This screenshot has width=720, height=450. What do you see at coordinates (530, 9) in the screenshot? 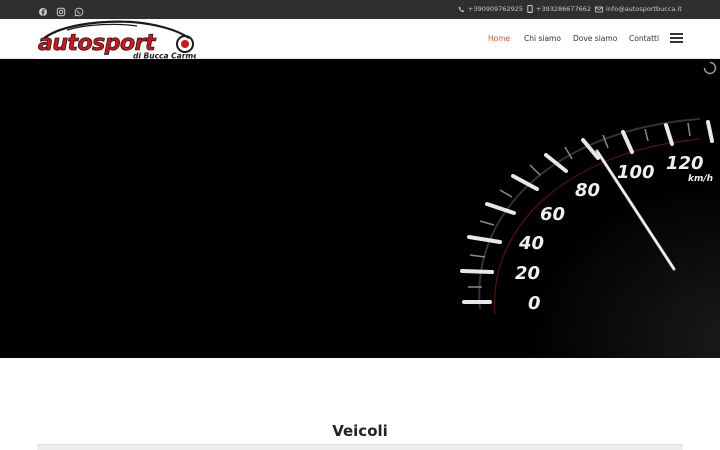
I see `mobile-icon` at bounding box center [530, 9].